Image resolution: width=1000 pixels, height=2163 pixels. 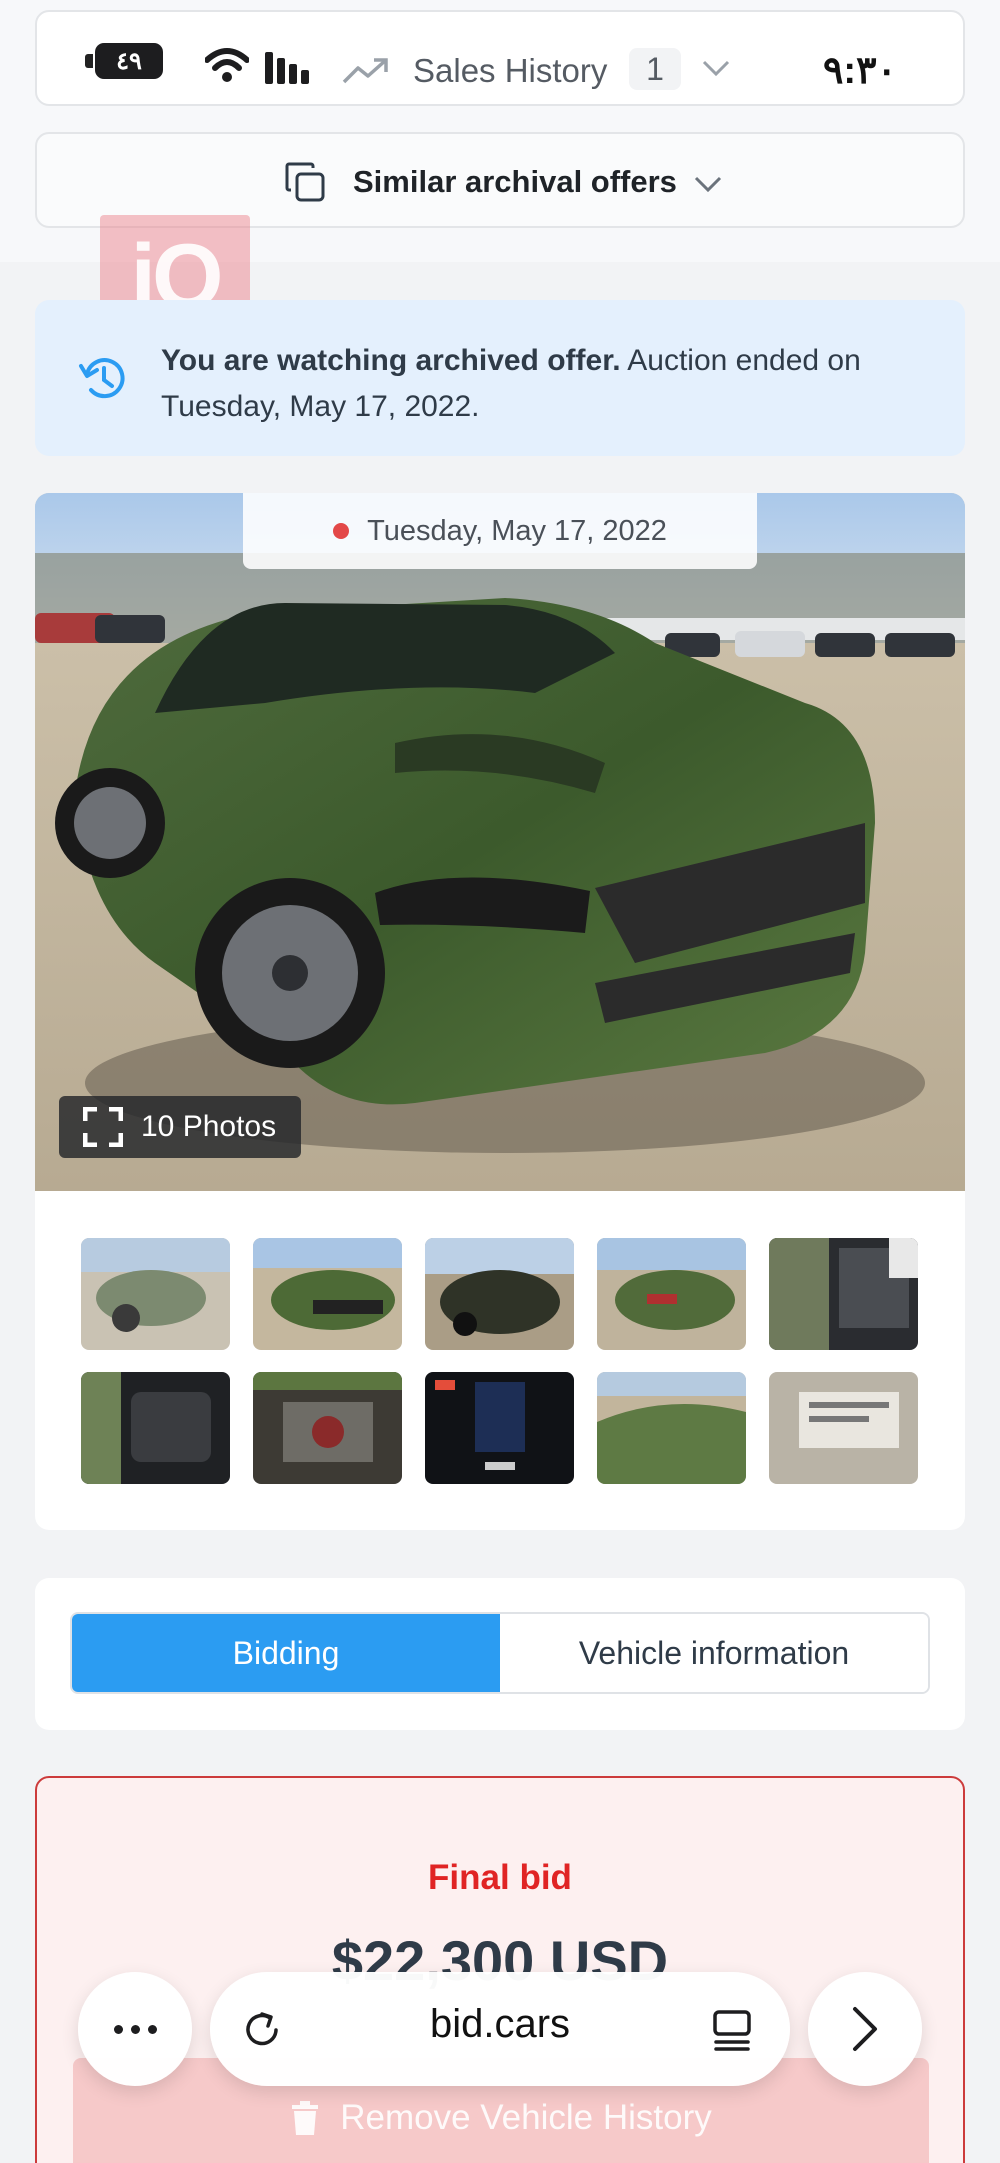 I want to click on browser-forward-button, so click(x=865, y=2029).